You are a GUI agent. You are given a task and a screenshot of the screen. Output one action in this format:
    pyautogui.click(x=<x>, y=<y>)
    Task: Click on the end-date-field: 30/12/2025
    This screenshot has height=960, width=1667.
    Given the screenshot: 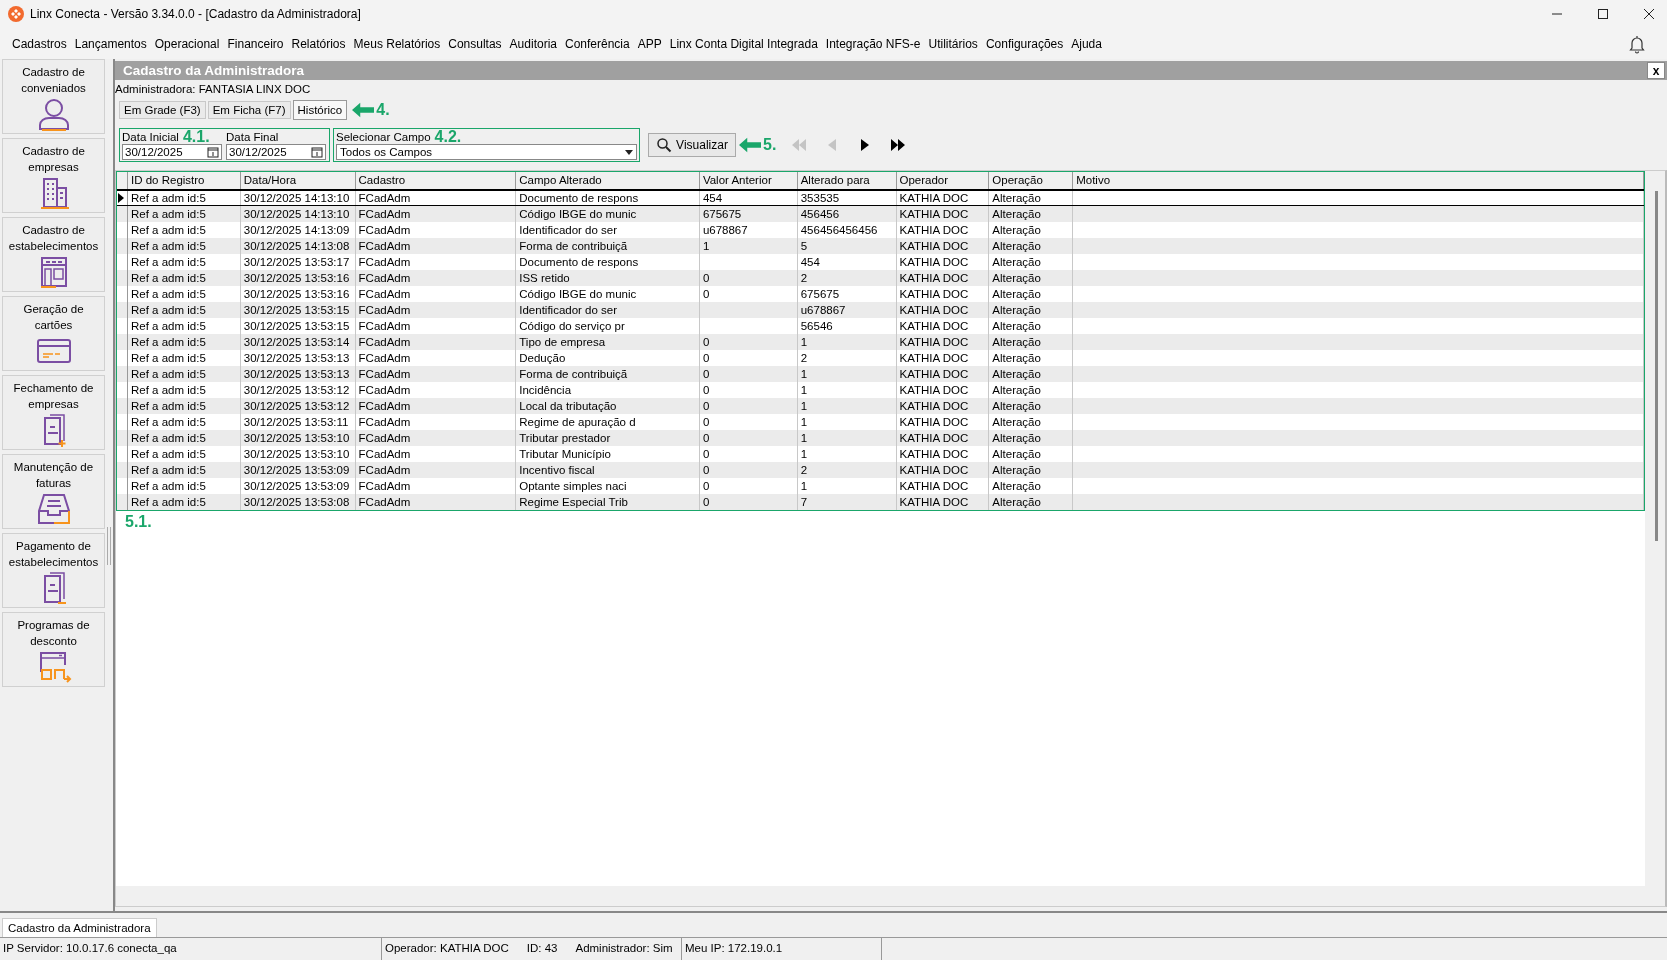 What is the action you would take?
    pyautogui.click(x=276, y=152)
    